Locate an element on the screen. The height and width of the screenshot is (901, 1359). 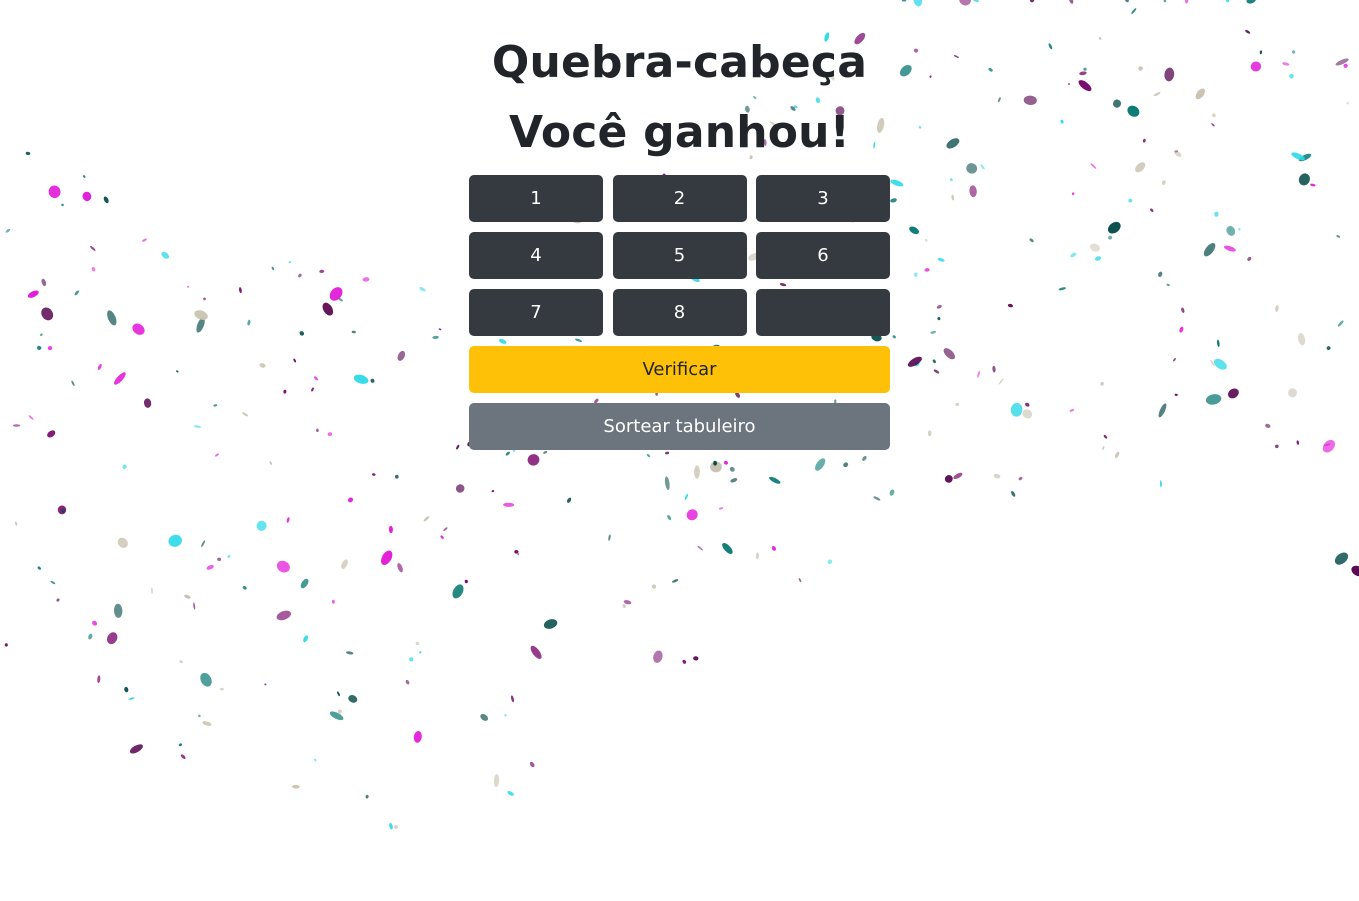
tile-4: 4 is located at coordinates (536, 255).